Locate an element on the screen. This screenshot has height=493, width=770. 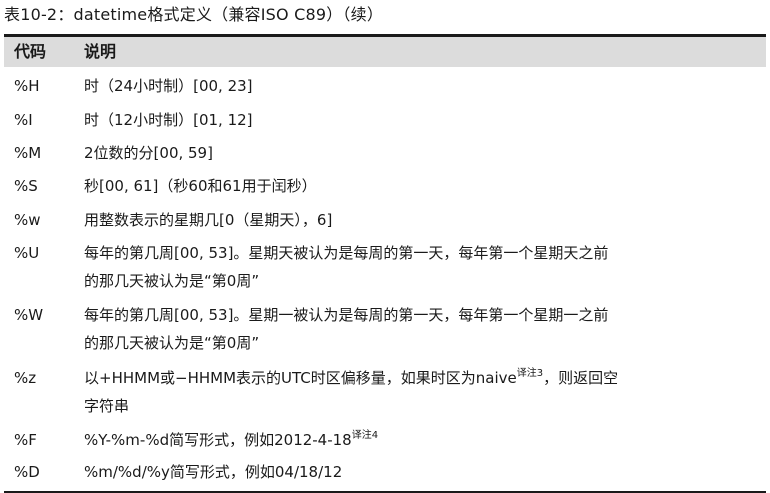
description-line: 每年的第几周[00, 53]。星期天被认为是每周的第一天，每年第一个星期天之前 is located at coordinates (346, 253).